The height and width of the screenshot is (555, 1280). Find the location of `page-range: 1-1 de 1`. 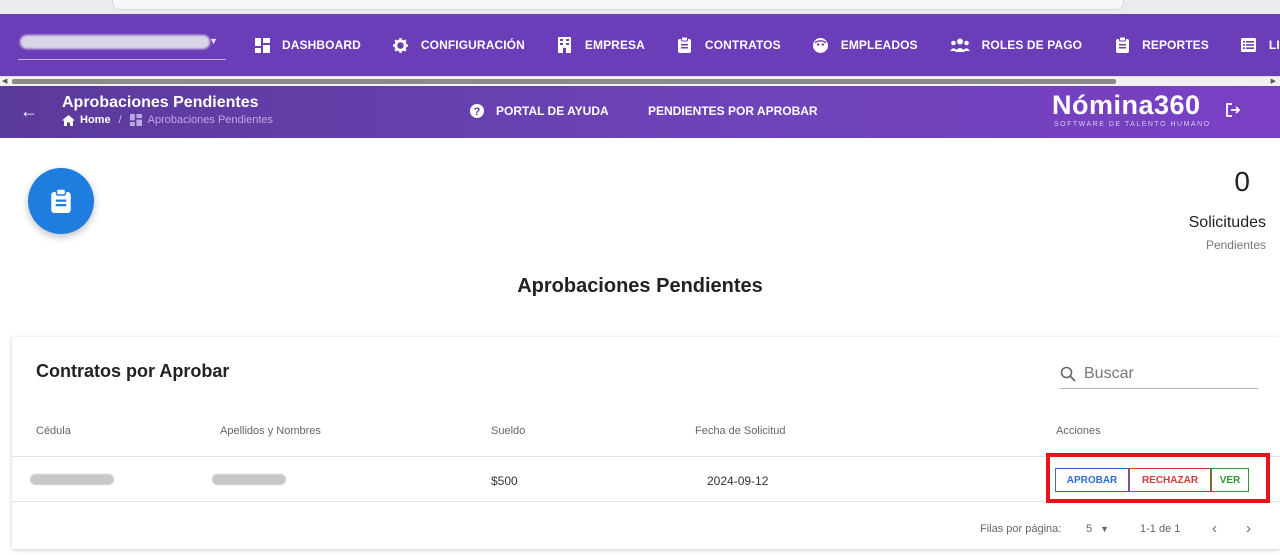

page-range: 1-1 de 1 is located at coordinates (1160, 529).